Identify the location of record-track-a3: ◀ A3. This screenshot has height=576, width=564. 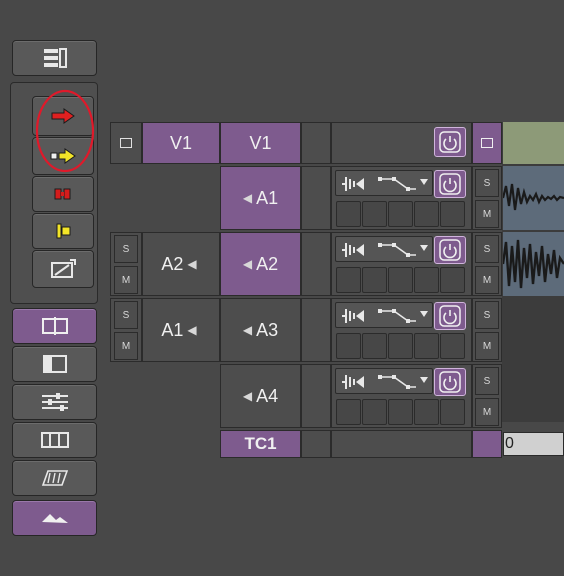
(260, 330).